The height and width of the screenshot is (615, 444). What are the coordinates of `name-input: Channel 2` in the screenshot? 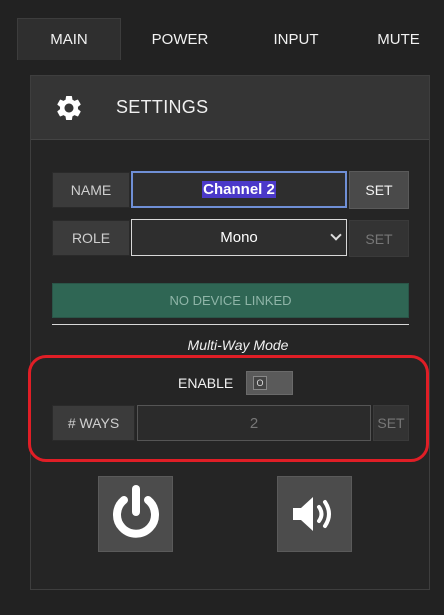 It's located at (239, 189).